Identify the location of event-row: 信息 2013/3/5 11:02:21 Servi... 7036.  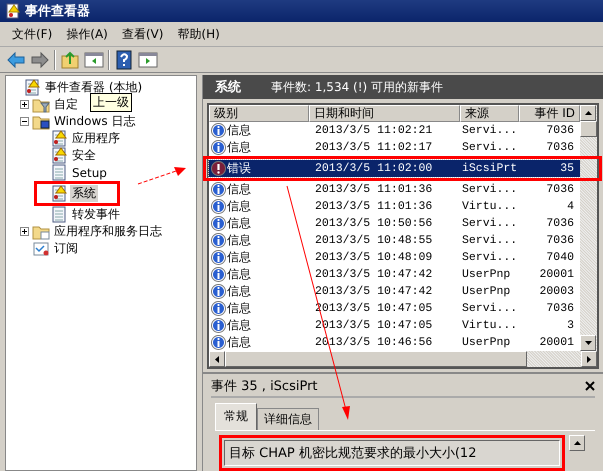
(394, 130).